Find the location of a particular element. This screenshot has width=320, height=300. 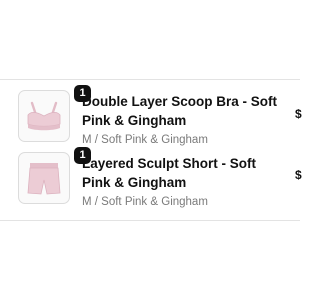

sports-bra-icon is located at coordinates (44, 116).